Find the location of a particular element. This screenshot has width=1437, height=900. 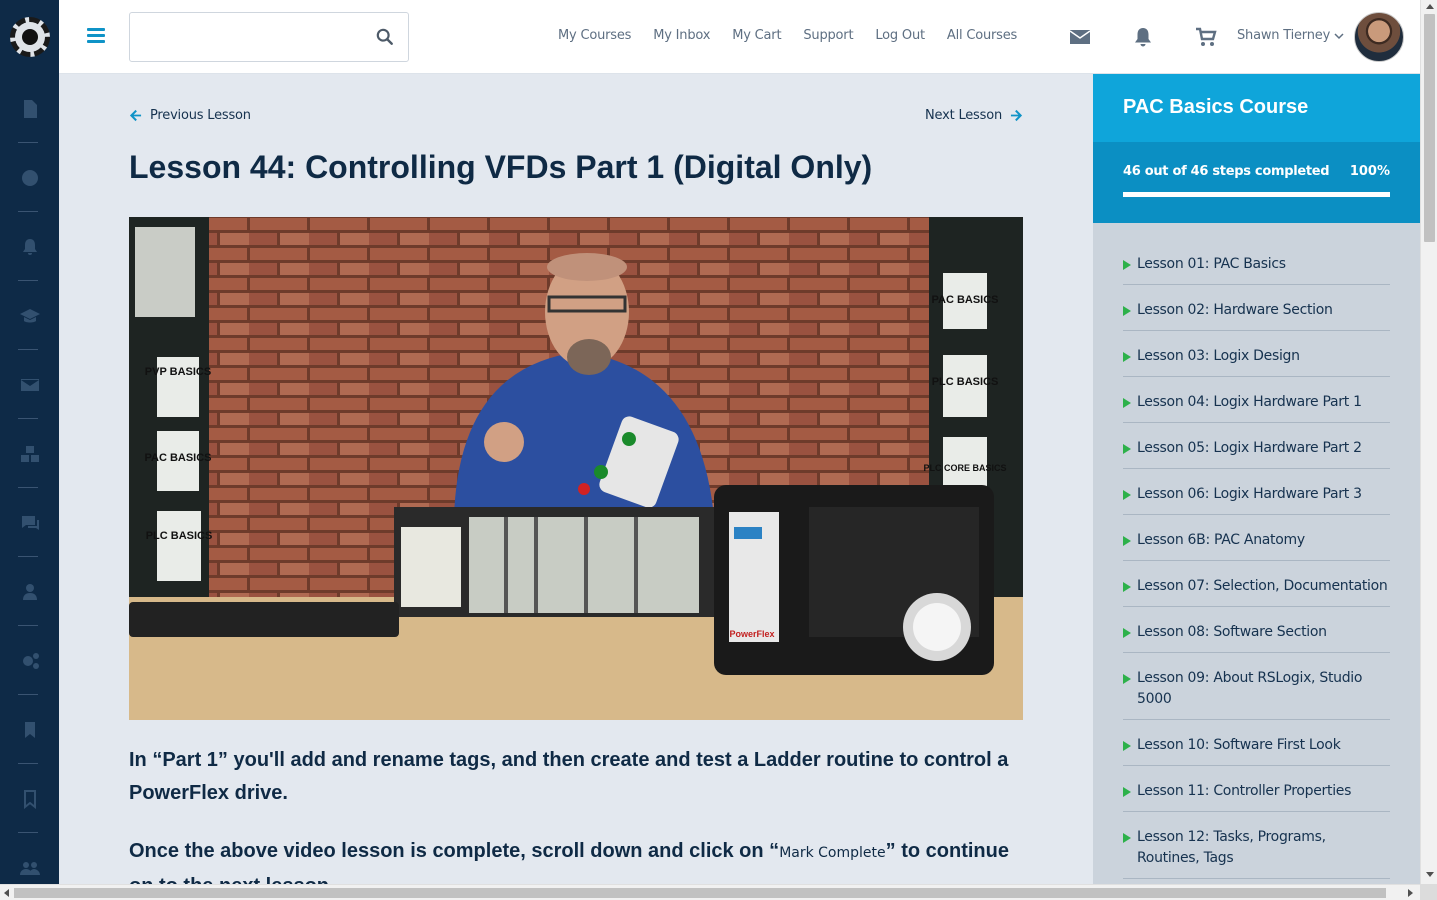

rail-courses is located at coordinates (29, 315).